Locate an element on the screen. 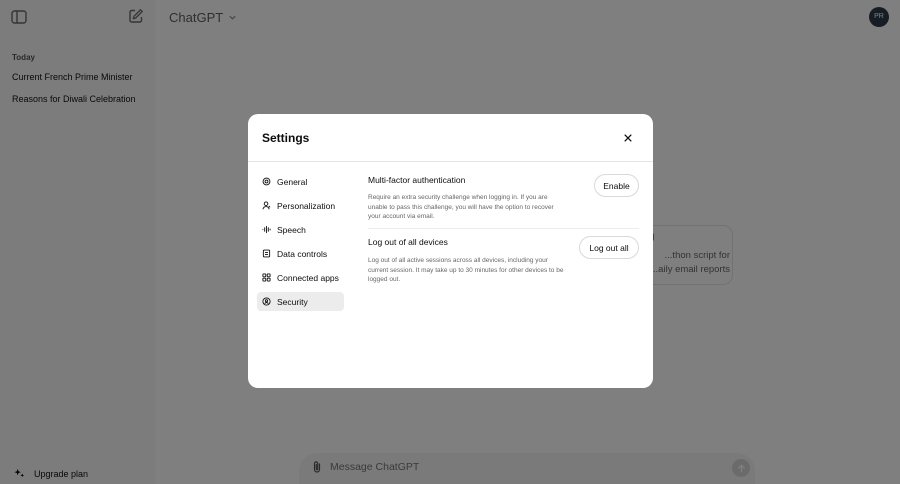 Image resolution: width=900 pixels, height=484 pixels. gear-icon is located at coordinates (266, 181).